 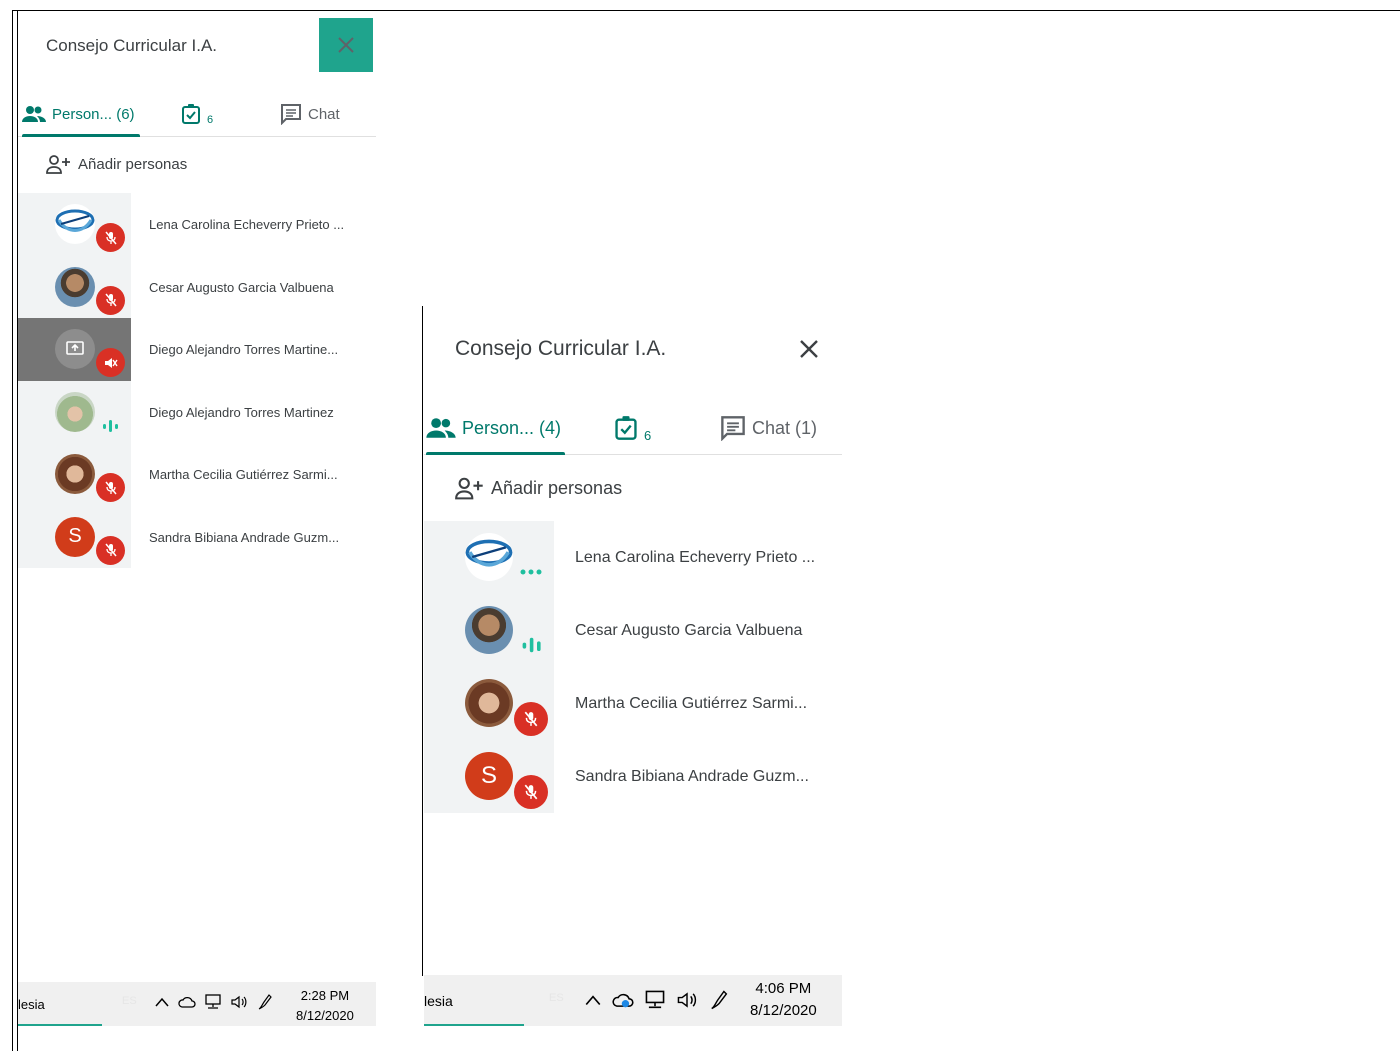 I want to click on frame-divider, so click(x=422, y=641).